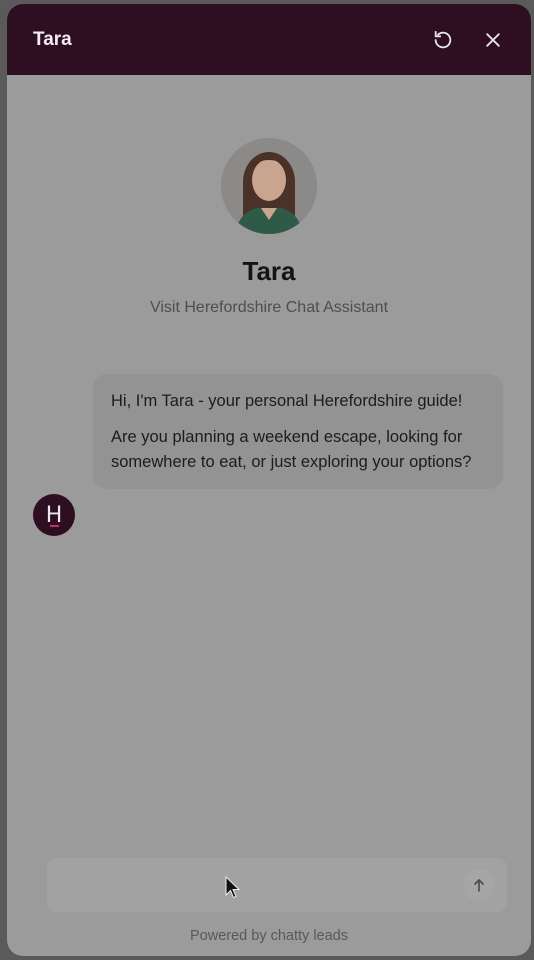 This screenshot has width=534, height=960. What do you see at coordinates (269, 186) in the screenshot?
I see `assistant-avatar` at bounding box center [269, 186].